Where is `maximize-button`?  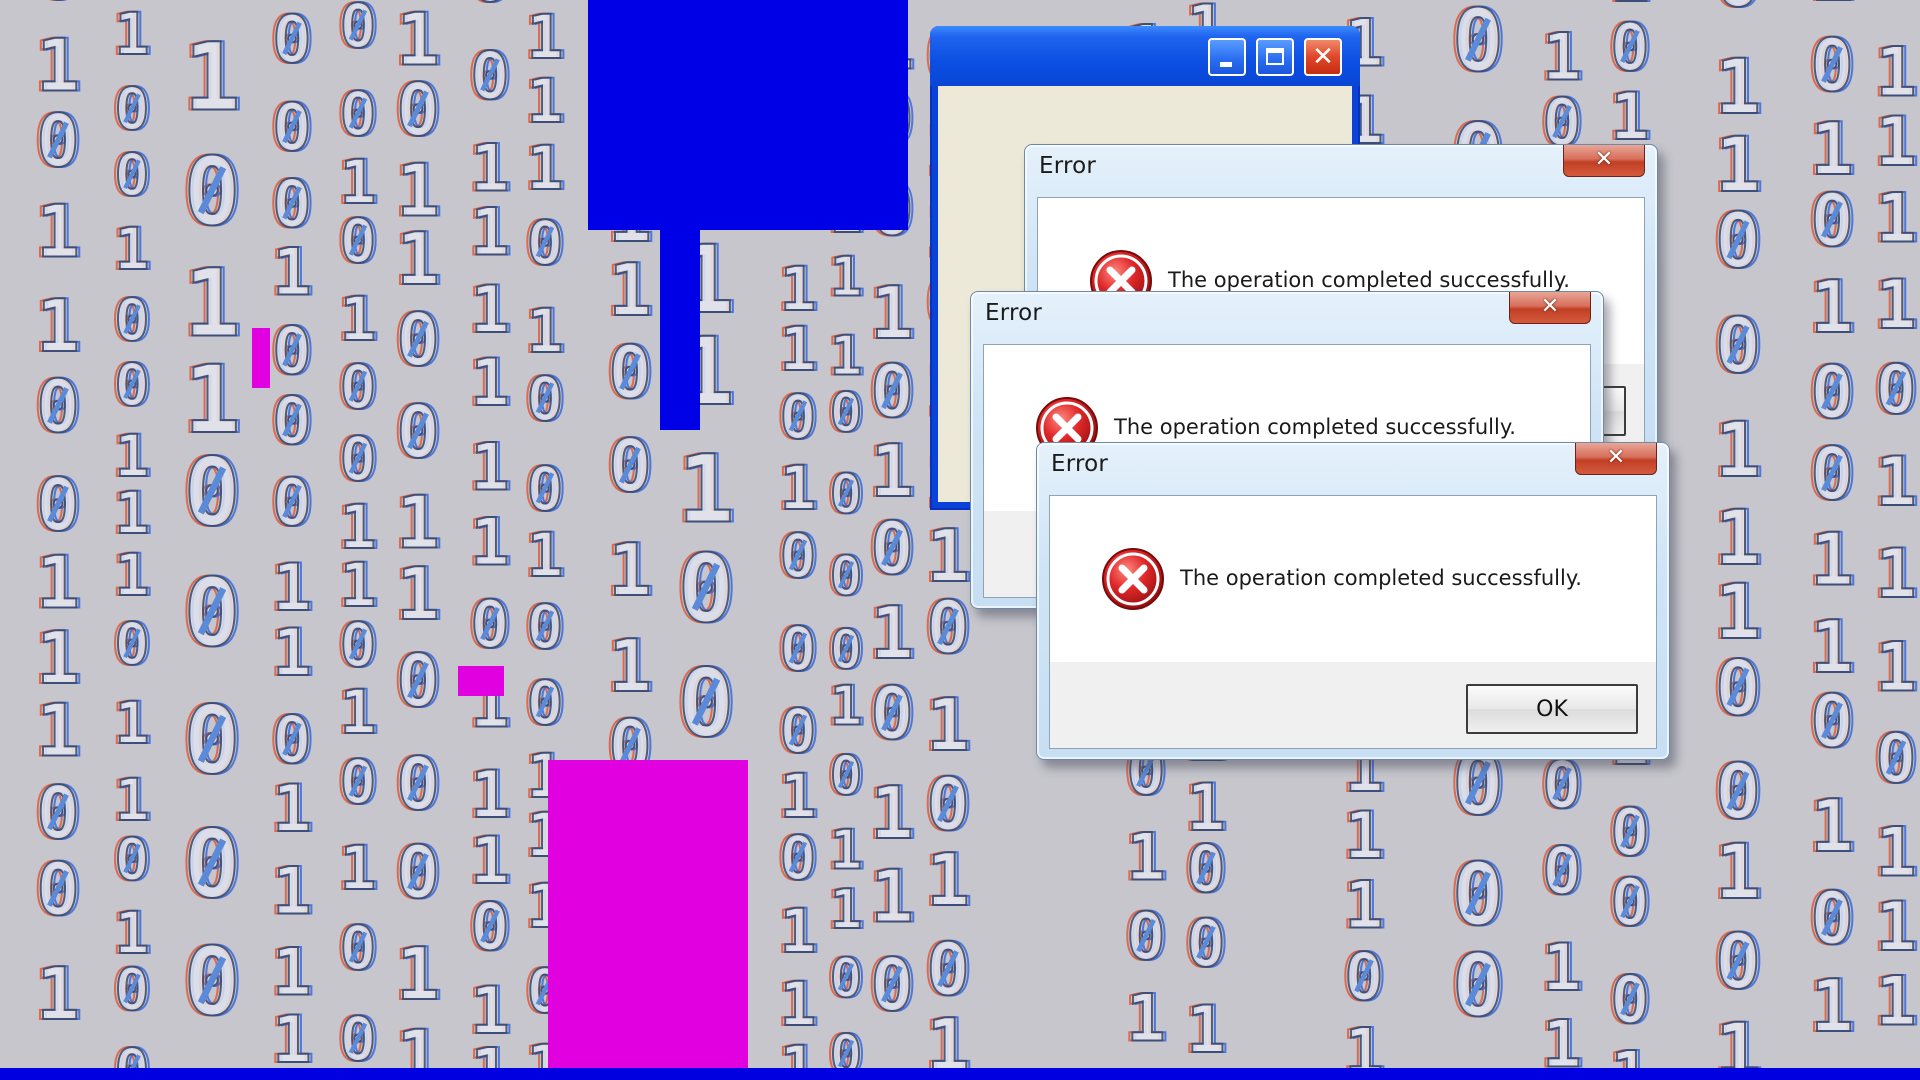
maximize-button is located at coordinates (1275, 57).